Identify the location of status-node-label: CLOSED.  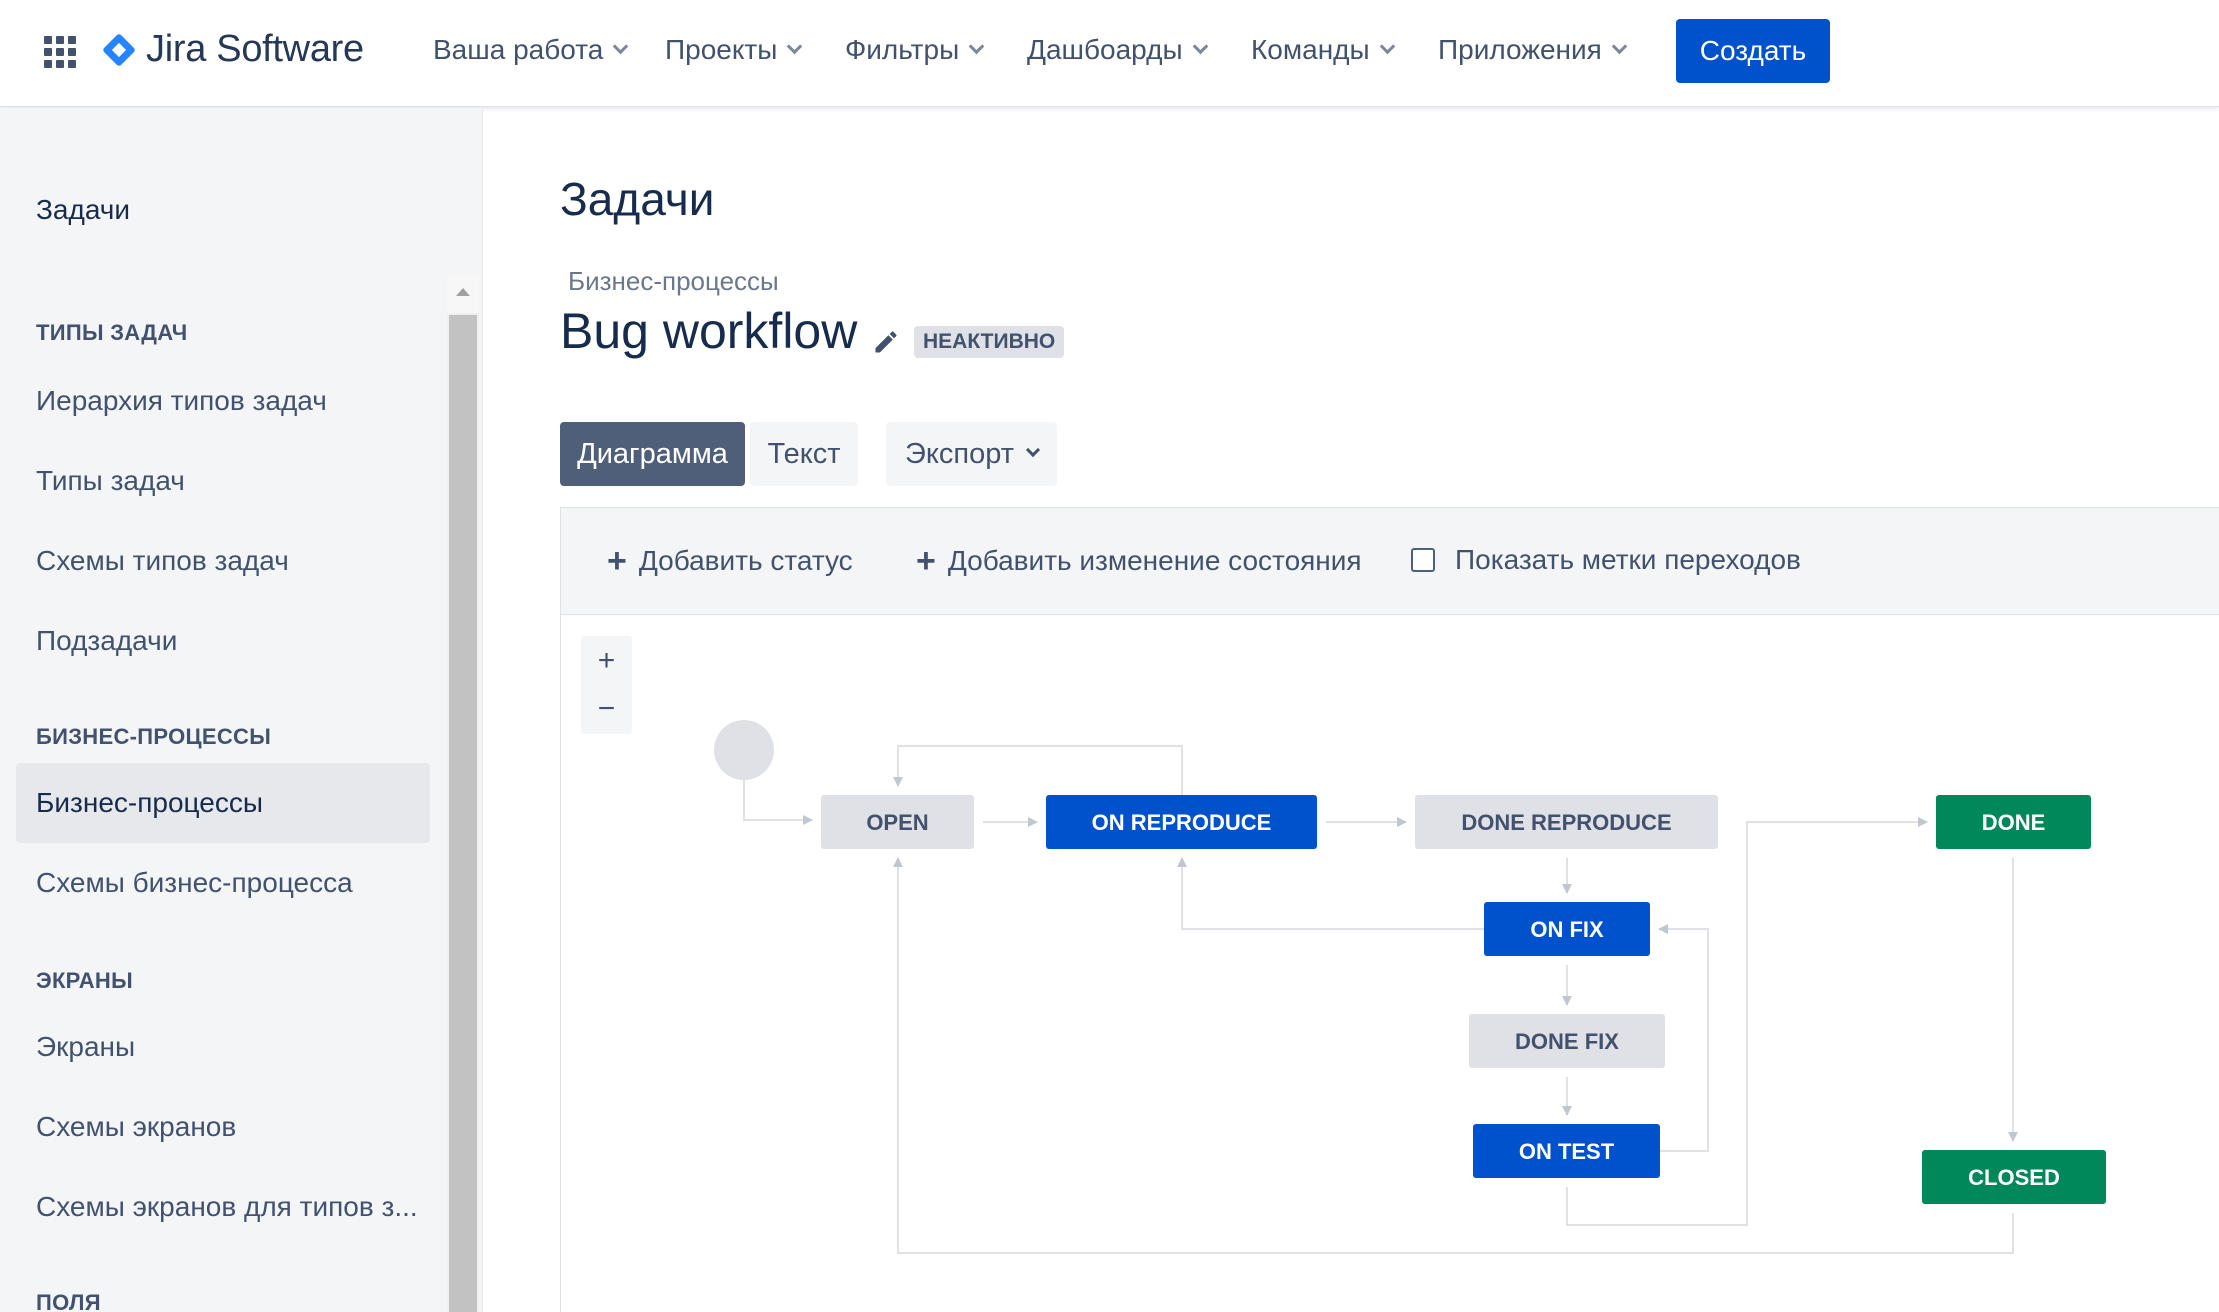
(2014, 1177).